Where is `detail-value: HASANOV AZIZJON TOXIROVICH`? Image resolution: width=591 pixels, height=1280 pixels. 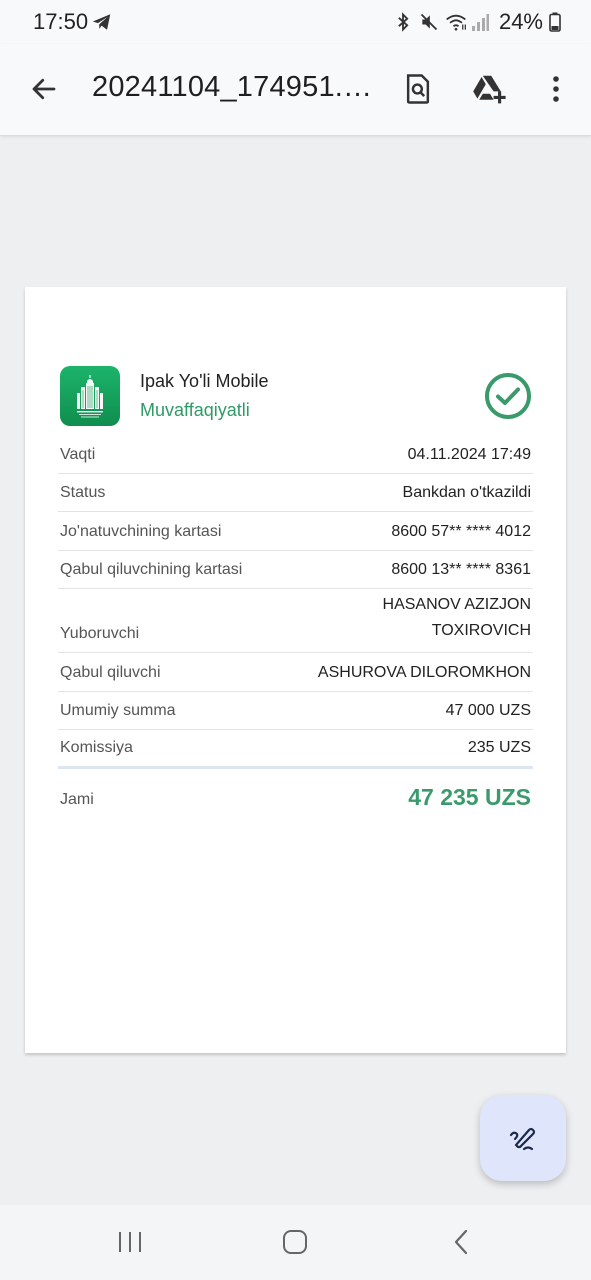 detail-value: HASANOV AZIZJON TOXIROVICH is located at coordinates (457, 618).